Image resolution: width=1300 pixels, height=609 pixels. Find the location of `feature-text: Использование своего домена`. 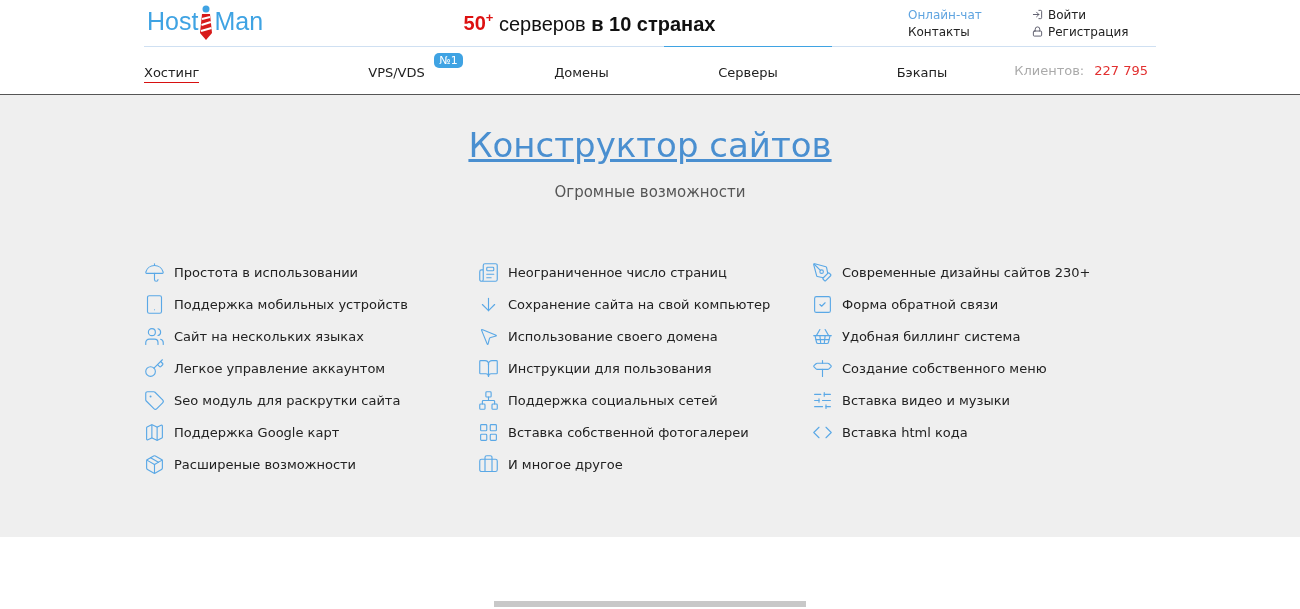

feature-text: Использование своего домена is located at coordinates (613, 336).